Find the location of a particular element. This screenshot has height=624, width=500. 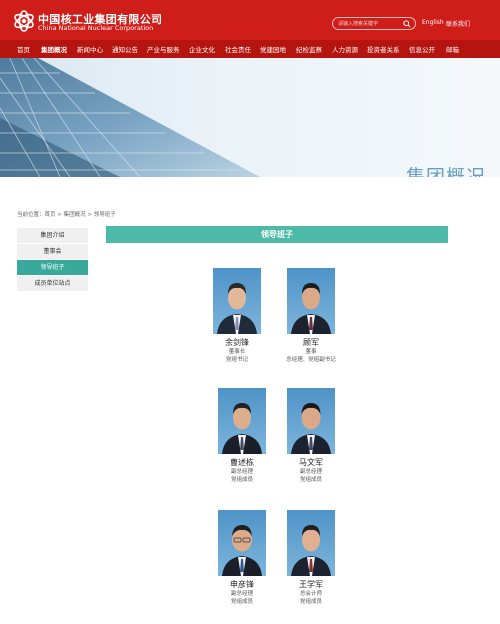

banner-title: 集团概况 is located at coordinates (446, 171).